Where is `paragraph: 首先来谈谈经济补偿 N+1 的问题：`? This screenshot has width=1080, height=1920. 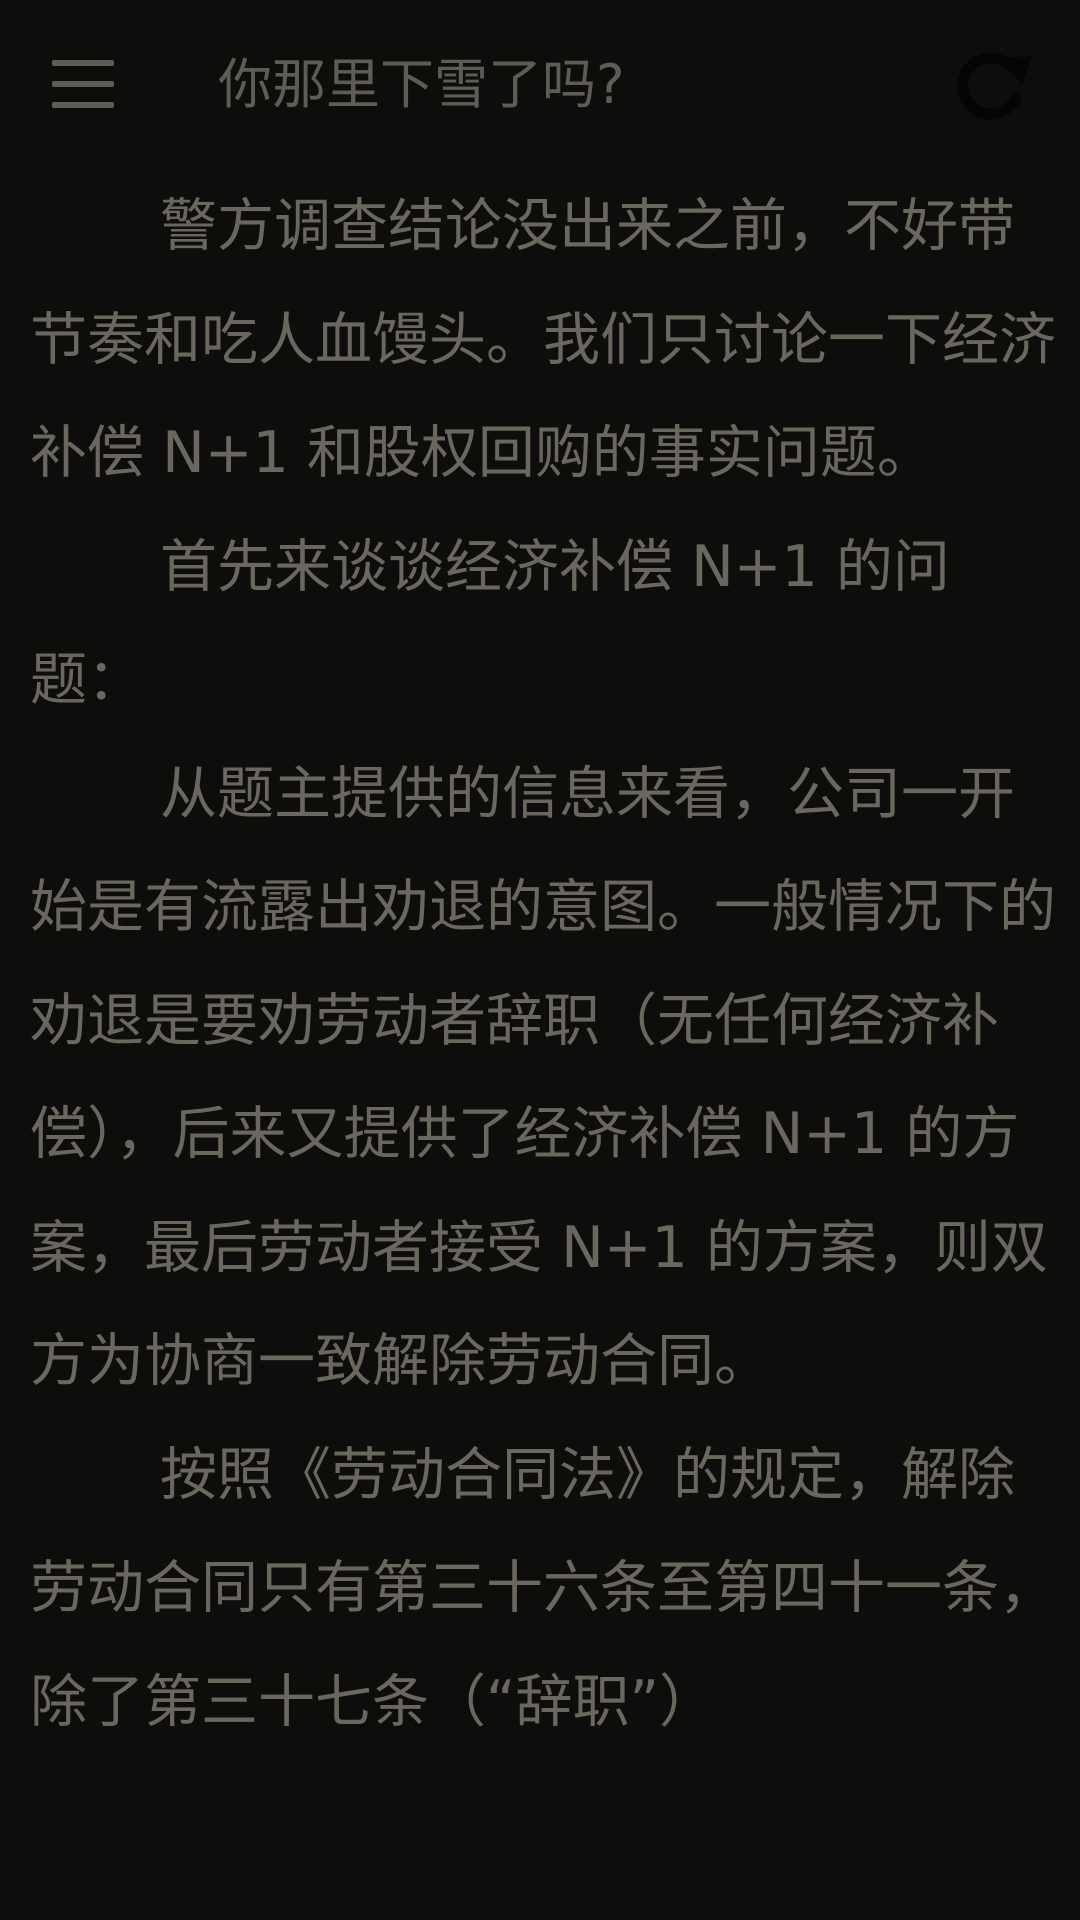
paragraph: 首先来谈谈经济补偿 N+1 的问题： is located at coordinates (490, 623).